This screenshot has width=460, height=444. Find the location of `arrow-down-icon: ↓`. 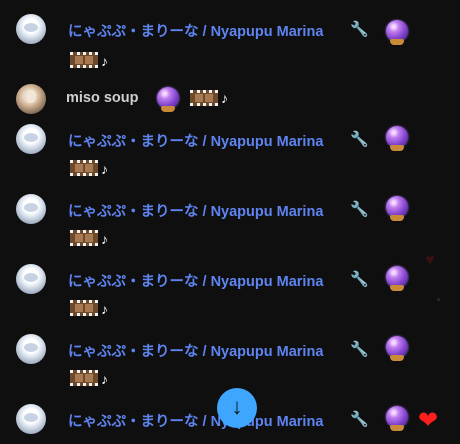

arrow-down-icon: ↓ is located at coordinates (237, 406).